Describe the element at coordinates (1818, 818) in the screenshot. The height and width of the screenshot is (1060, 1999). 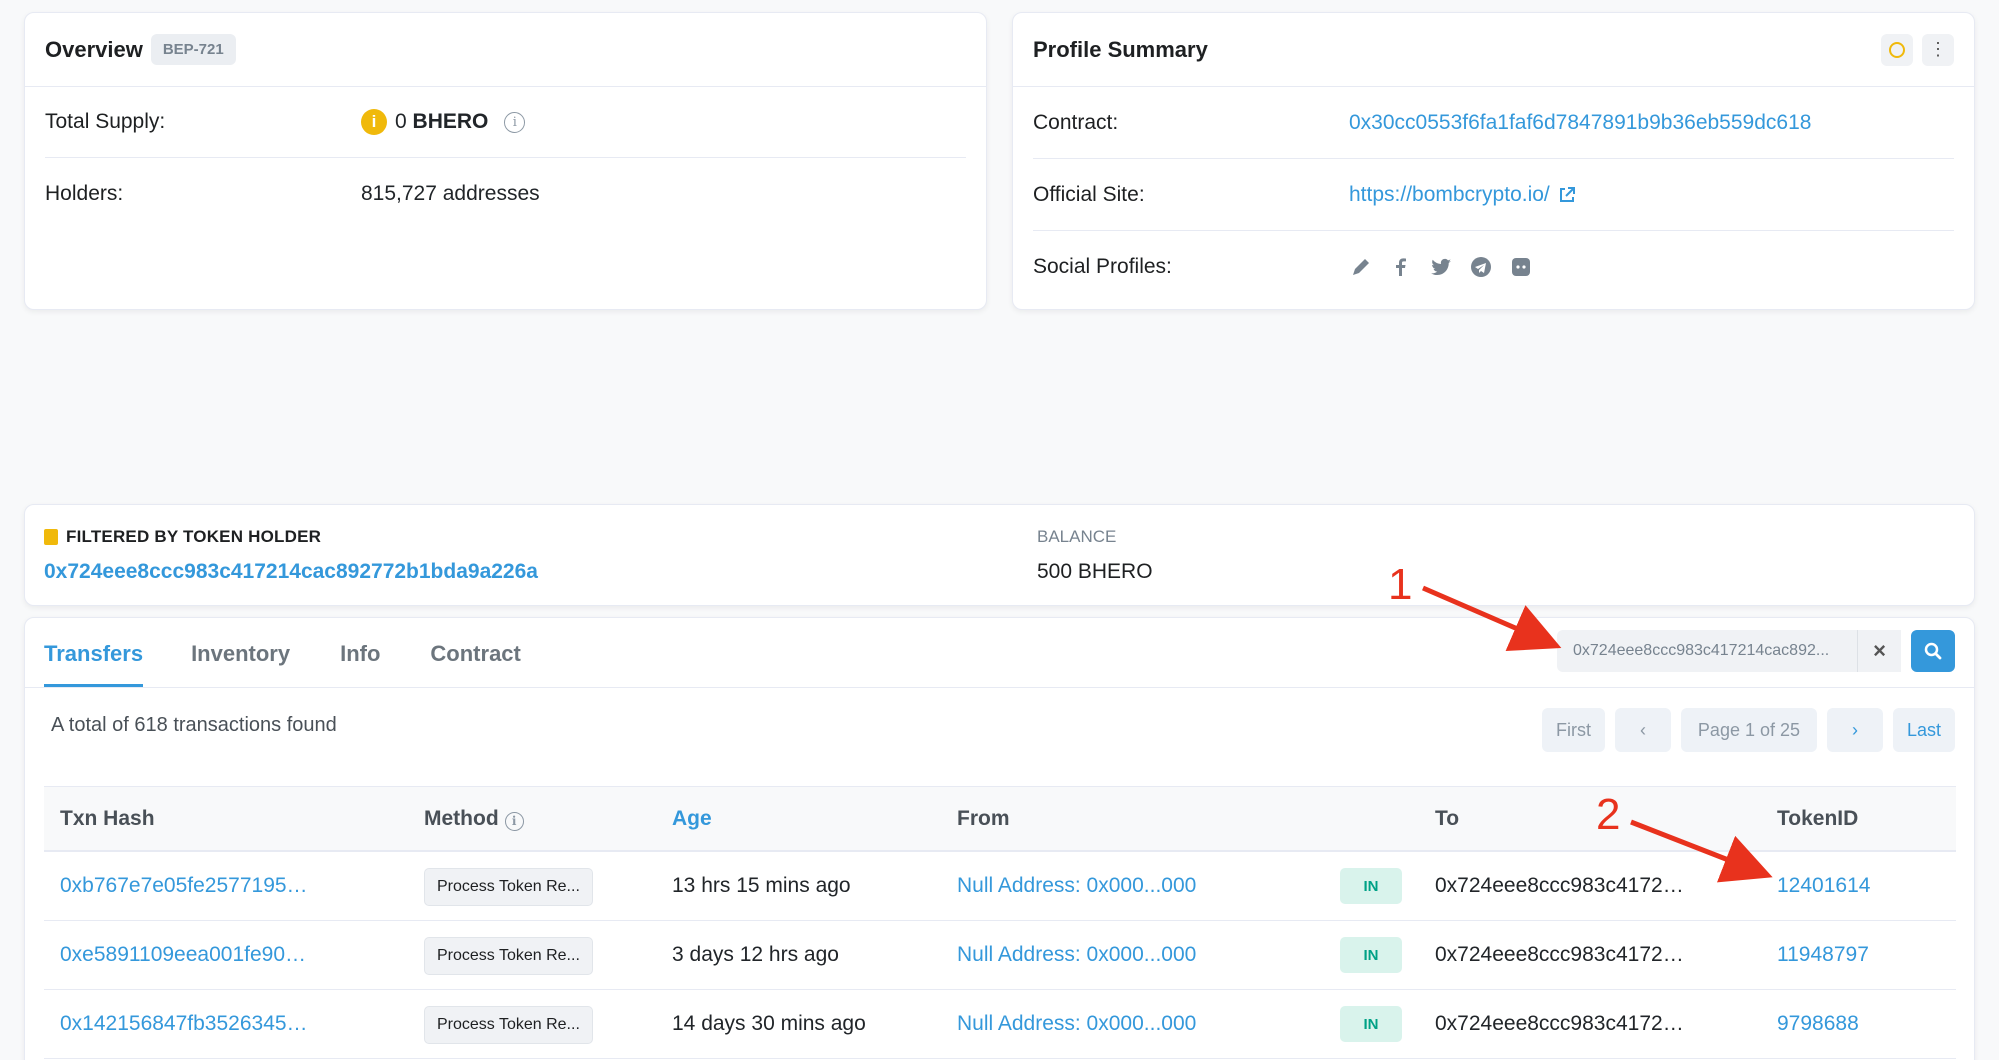
I see `col-token-id: TokenID` at that location.